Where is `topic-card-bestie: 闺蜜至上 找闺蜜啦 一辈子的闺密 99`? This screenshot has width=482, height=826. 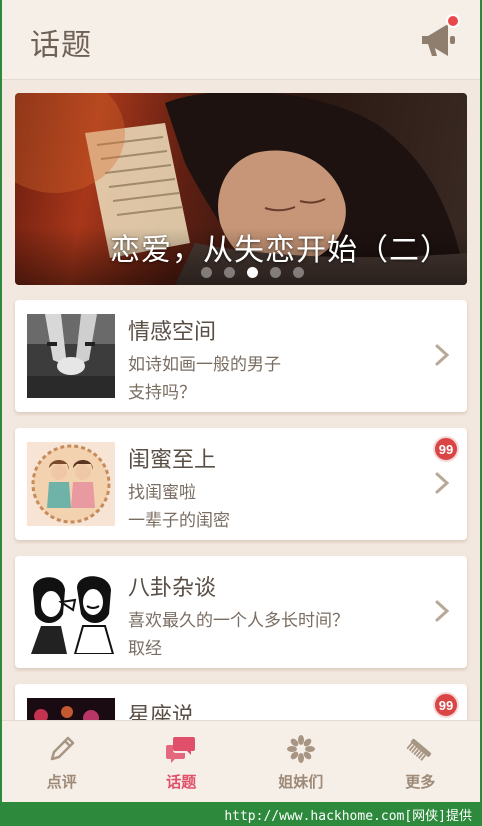
topic-card-bestie: 闺蜜至上 找闺蜜啦 一辈子的闺密 99 is located at coordinates (241, 484).